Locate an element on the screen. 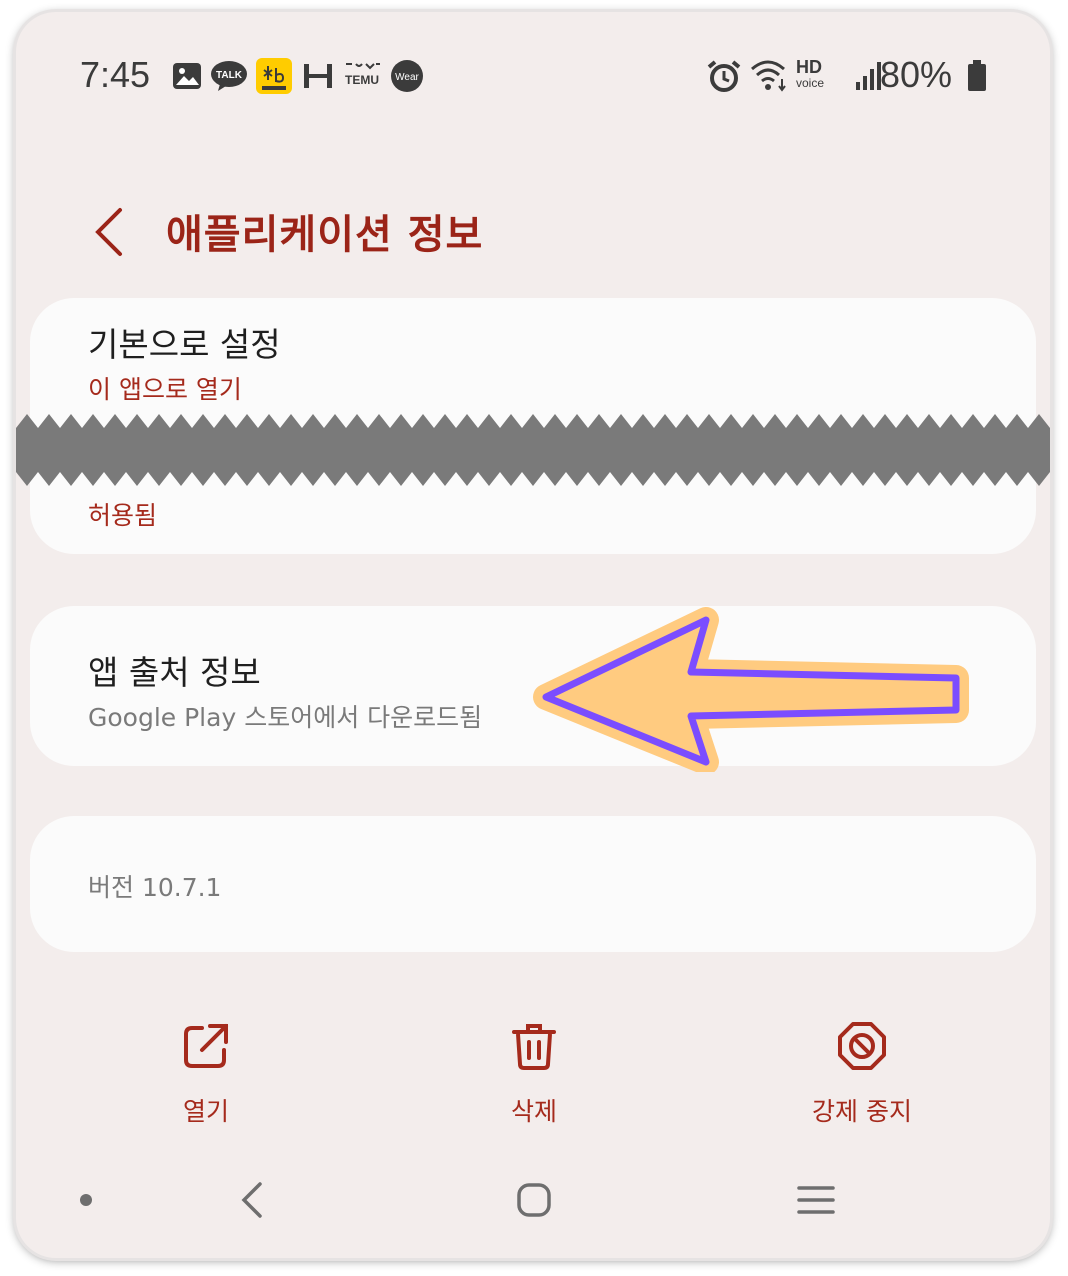 Image resolution: width=1068 pixels, height=1276 pixels. navigation-bar is located at coordinates (533, 1202).